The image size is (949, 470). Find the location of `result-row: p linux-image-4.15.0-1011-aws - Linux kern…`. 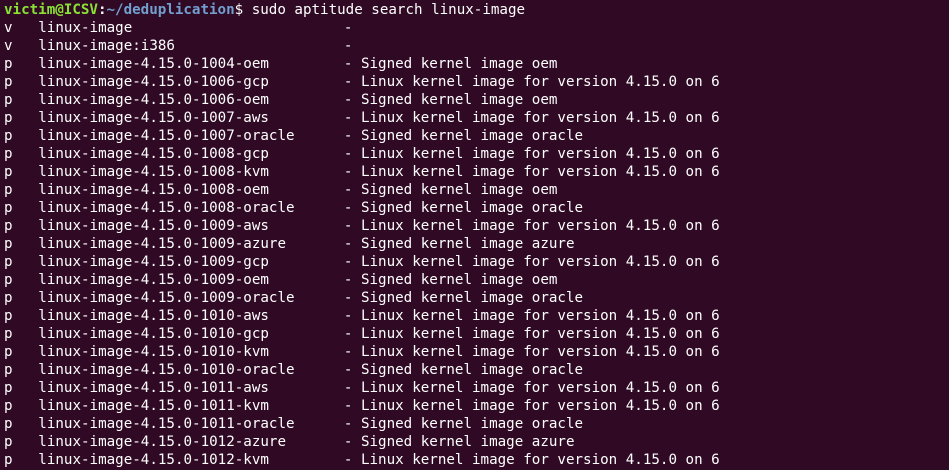

result-row: p linux-image-4.15.0-1011-aws - Linux kern… is located at coordinates (476, 388).